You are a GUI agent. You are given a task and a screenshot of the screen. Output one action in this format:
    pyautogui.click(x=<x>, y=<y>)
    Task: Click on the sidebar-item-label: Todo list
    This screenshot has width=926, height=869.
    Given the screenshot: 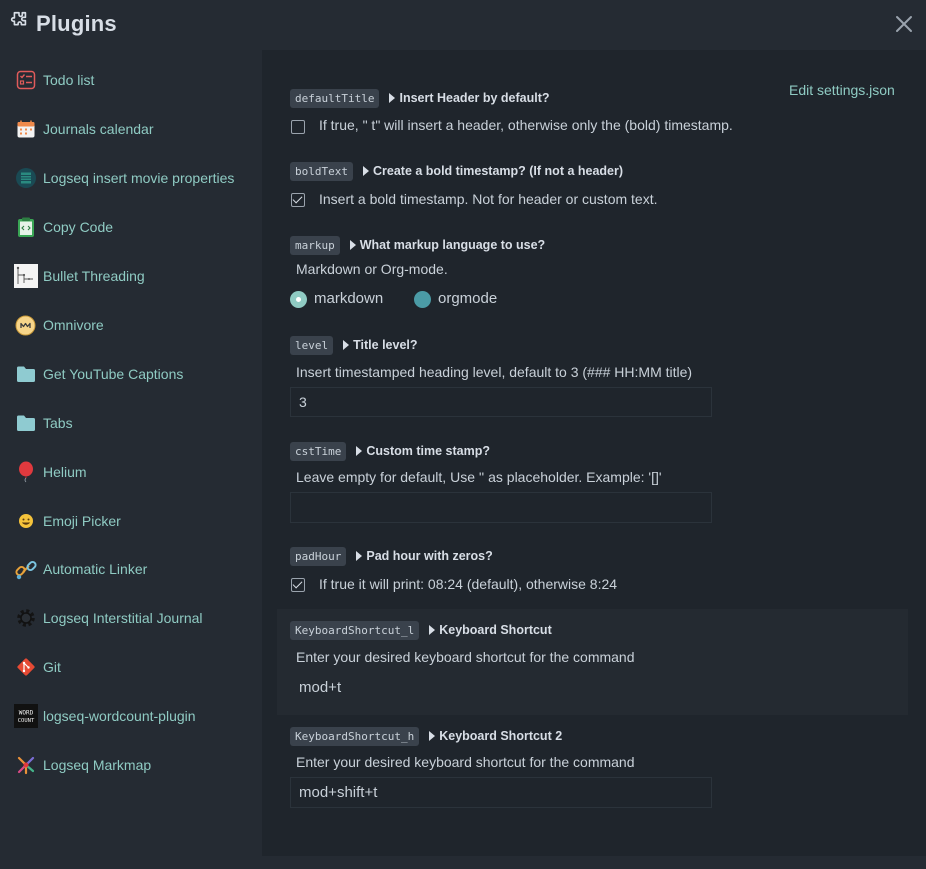 What is the action you would take?
    pyautogui.click(x=69, y=80)
    